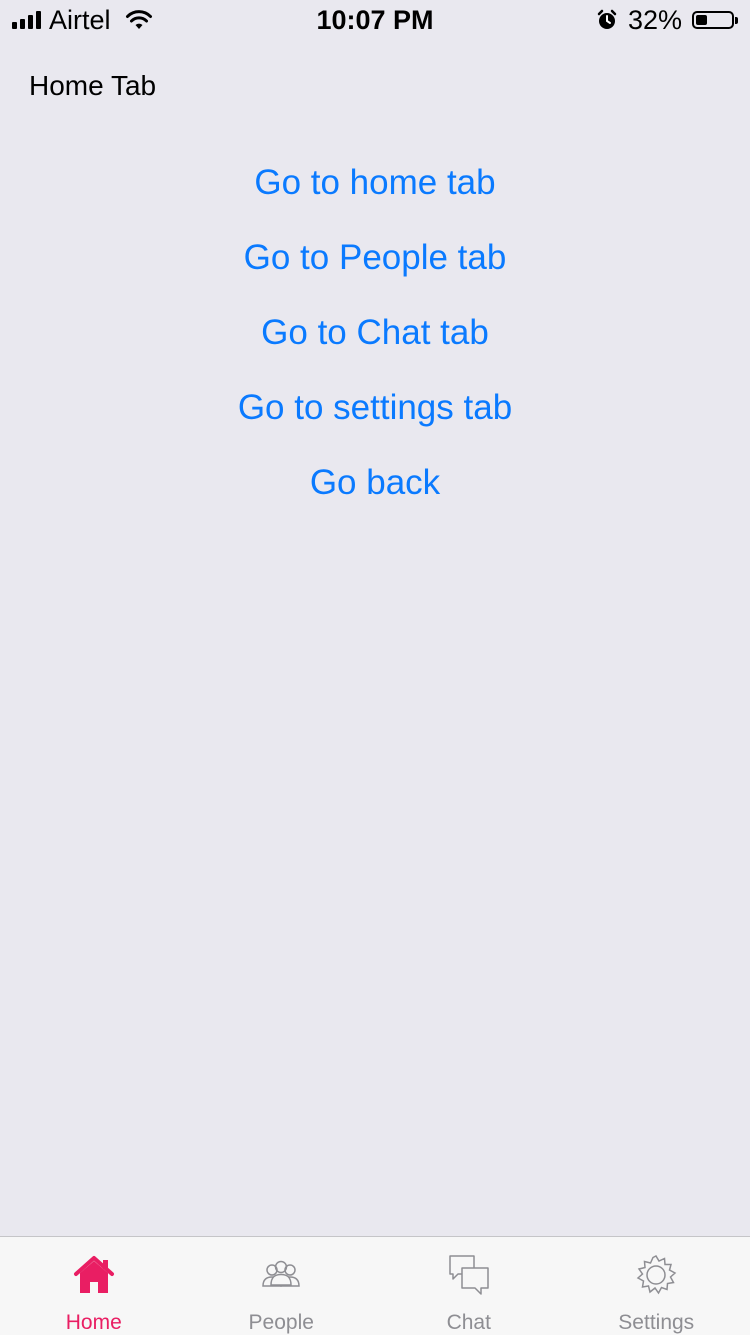 The image size is (750, 1335). Describe the element at coordinates (655, 20) in the screenshot. I see `battery-percent: 32%` at that location.